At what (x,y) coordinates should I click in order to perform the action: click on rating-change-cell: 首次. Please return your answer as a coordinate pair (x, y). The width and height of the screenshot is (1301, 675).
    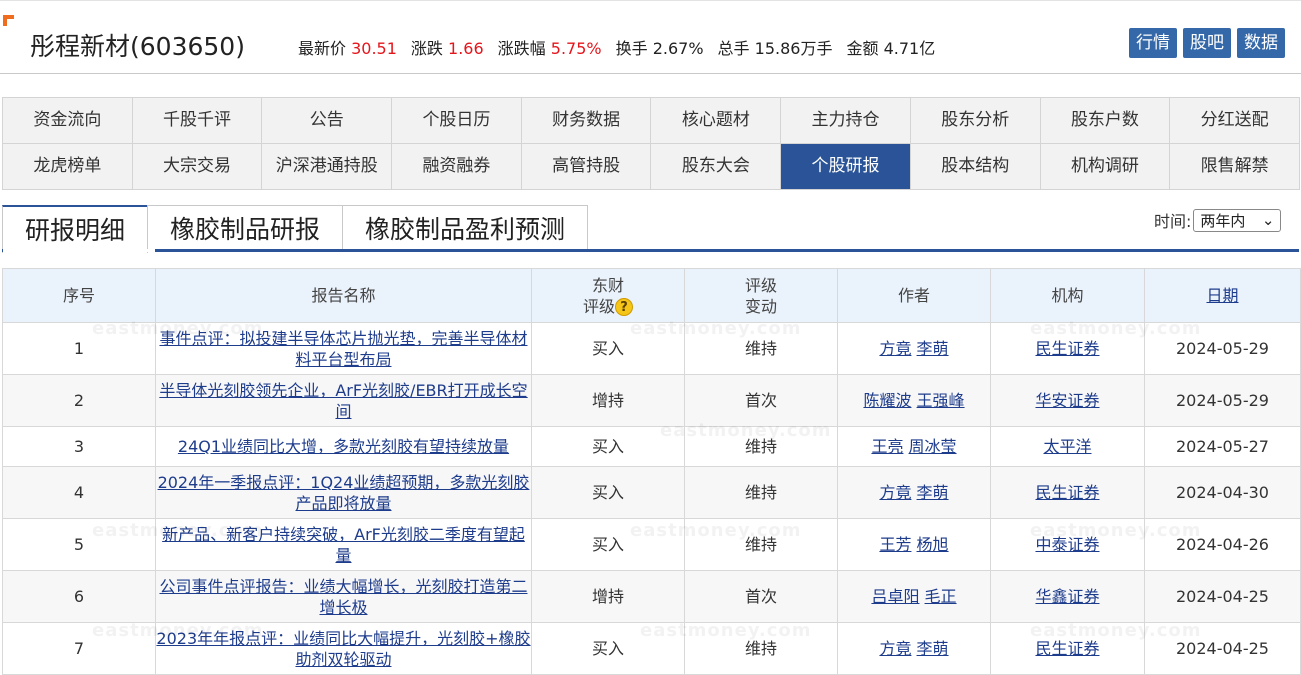
    Looking at the image, I should click on (761, 400).